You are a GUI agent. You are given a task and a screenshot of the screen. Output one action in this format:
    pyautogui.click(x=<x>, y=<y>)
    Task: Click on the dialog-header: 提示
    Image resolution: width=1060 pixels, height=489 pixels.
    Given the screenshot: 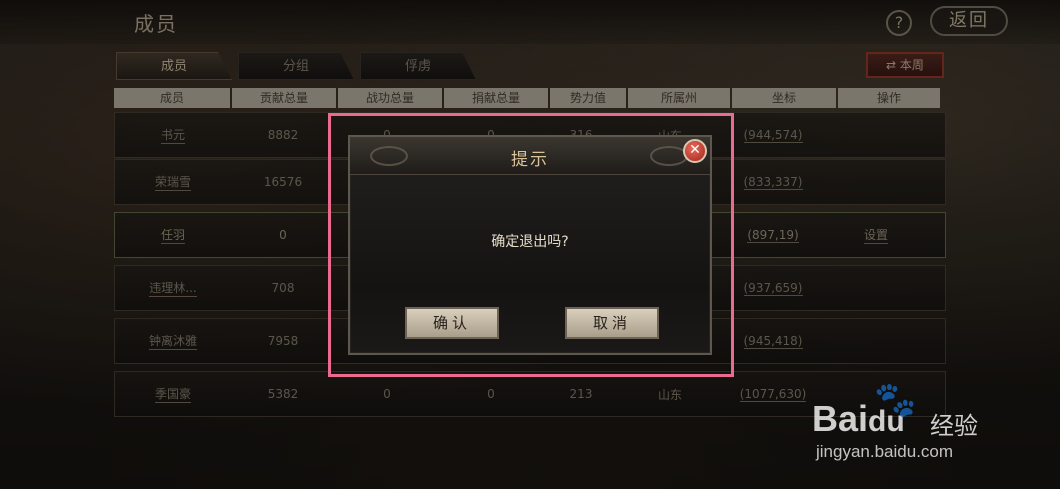 What is the action you would take?
    pyautogui.click(x=530, y=156)
    